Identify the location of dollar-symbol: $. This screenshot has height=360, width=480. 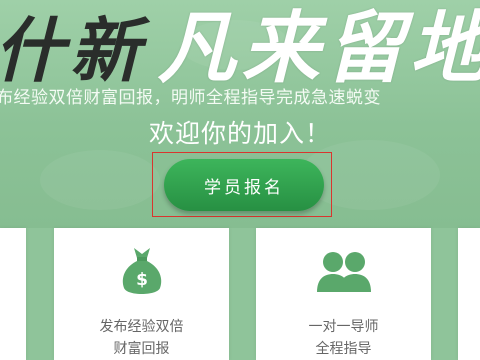
(142, 280).